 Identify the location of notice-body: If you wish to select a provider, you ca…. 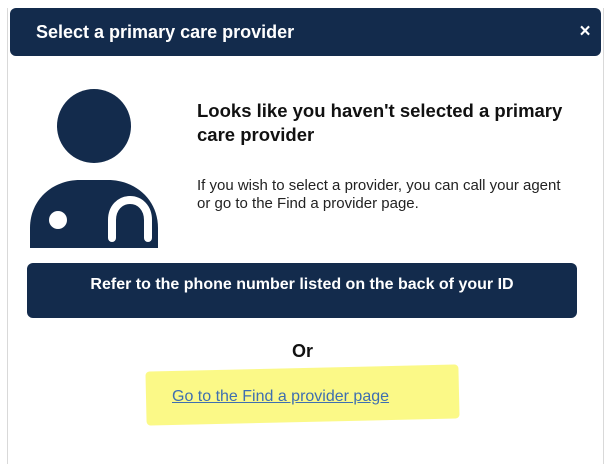
(379, 194).